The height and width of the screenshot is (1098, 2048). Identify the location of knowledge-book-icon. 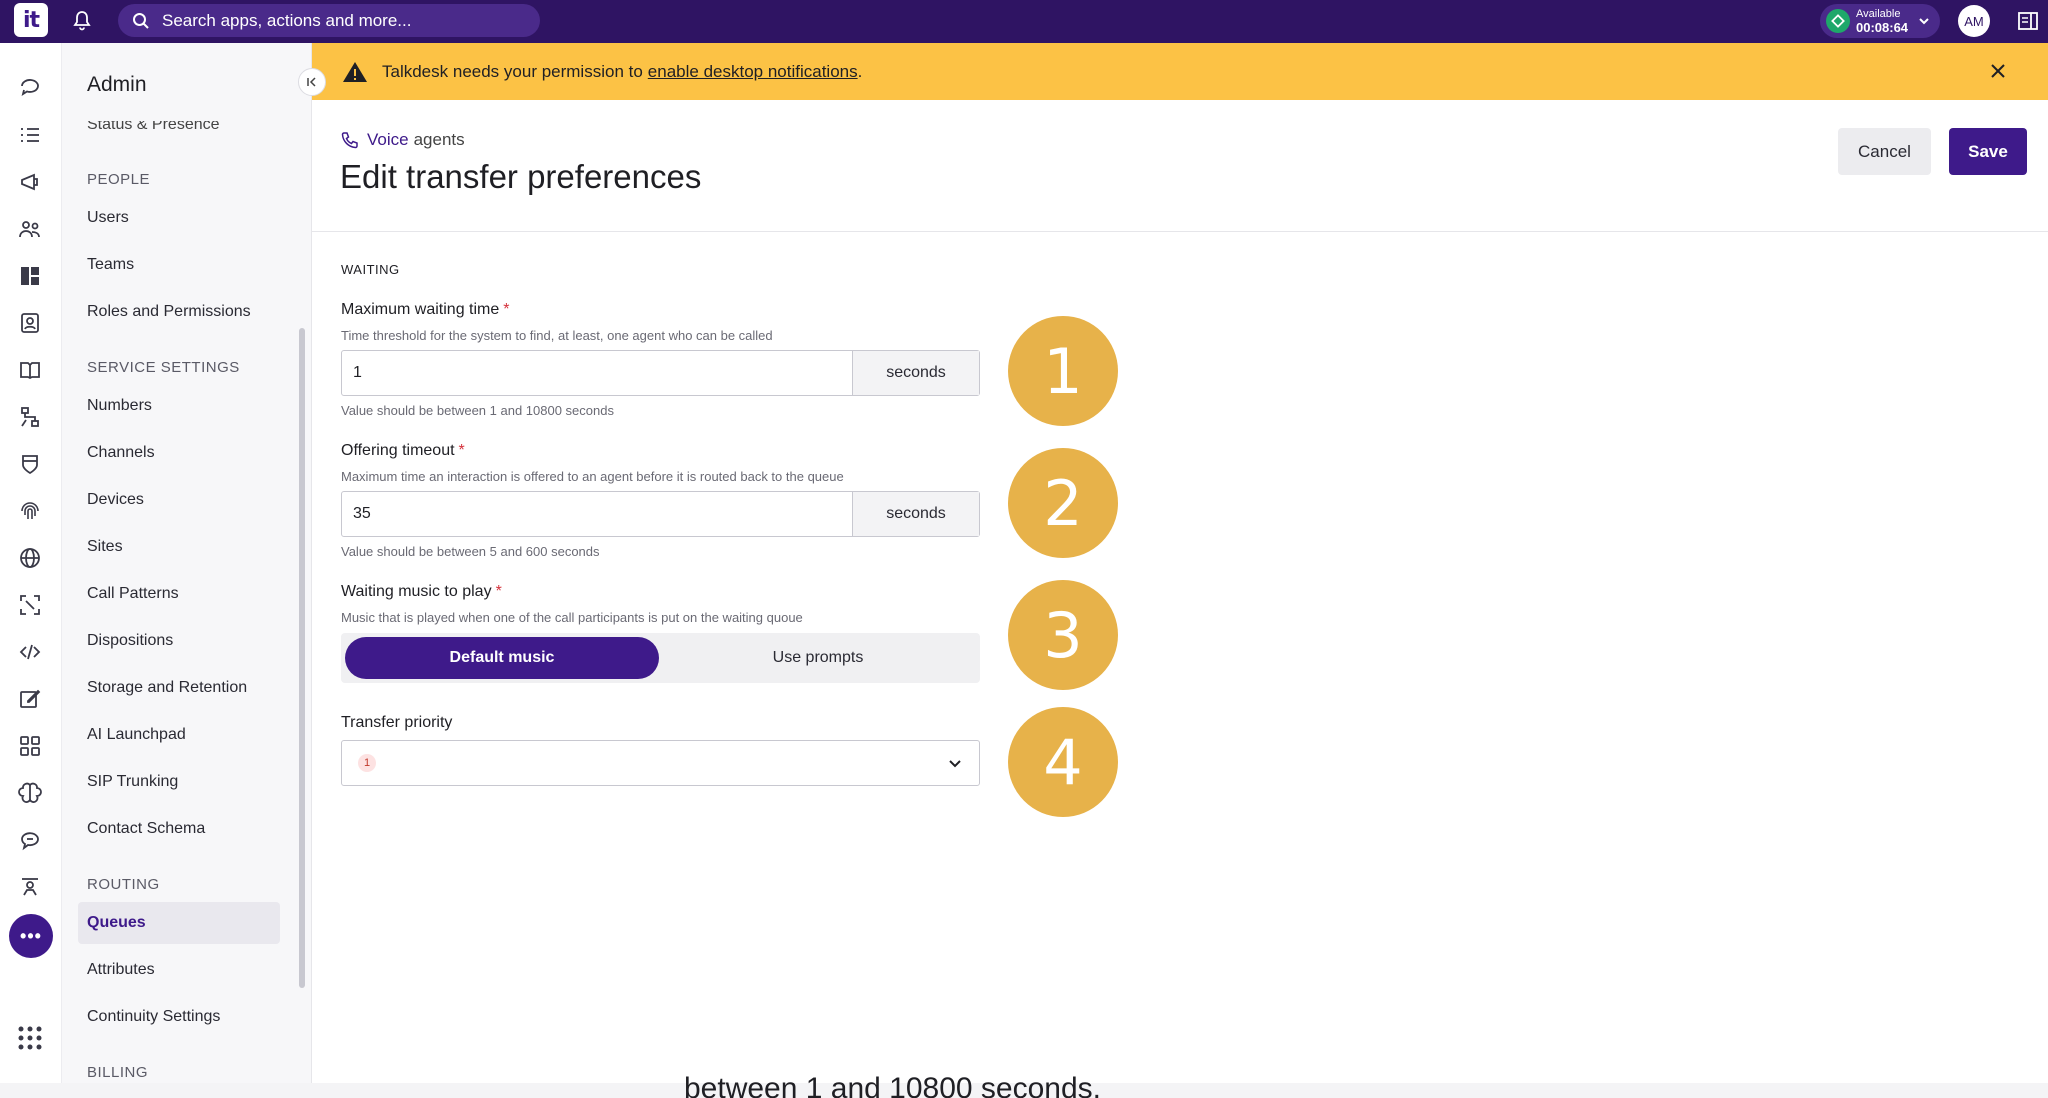
(30, 370).